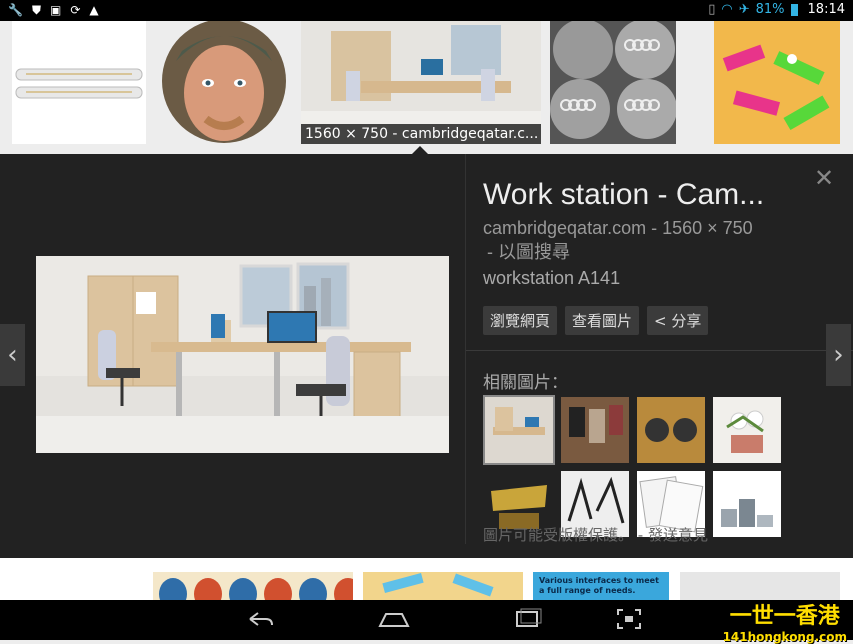 This screenshot has height=644, width=853. I want to click on source-line: cambridgeqatar.com - 1560 × 750, so click(638, 228).